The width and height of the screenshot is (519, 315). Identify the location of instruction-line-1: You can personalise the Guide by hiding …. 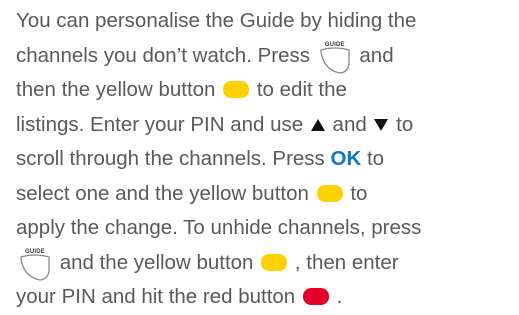
(266, 21).